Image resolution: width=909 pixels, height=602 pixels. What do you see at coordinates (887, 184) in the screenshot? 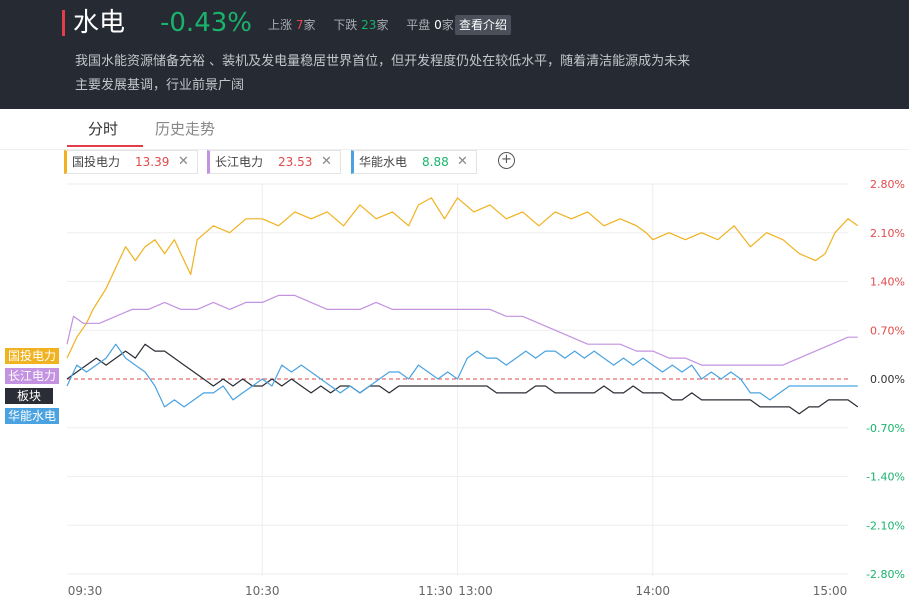
I see `y-tick-label: 2.80%` at bounding box center [887, 184].